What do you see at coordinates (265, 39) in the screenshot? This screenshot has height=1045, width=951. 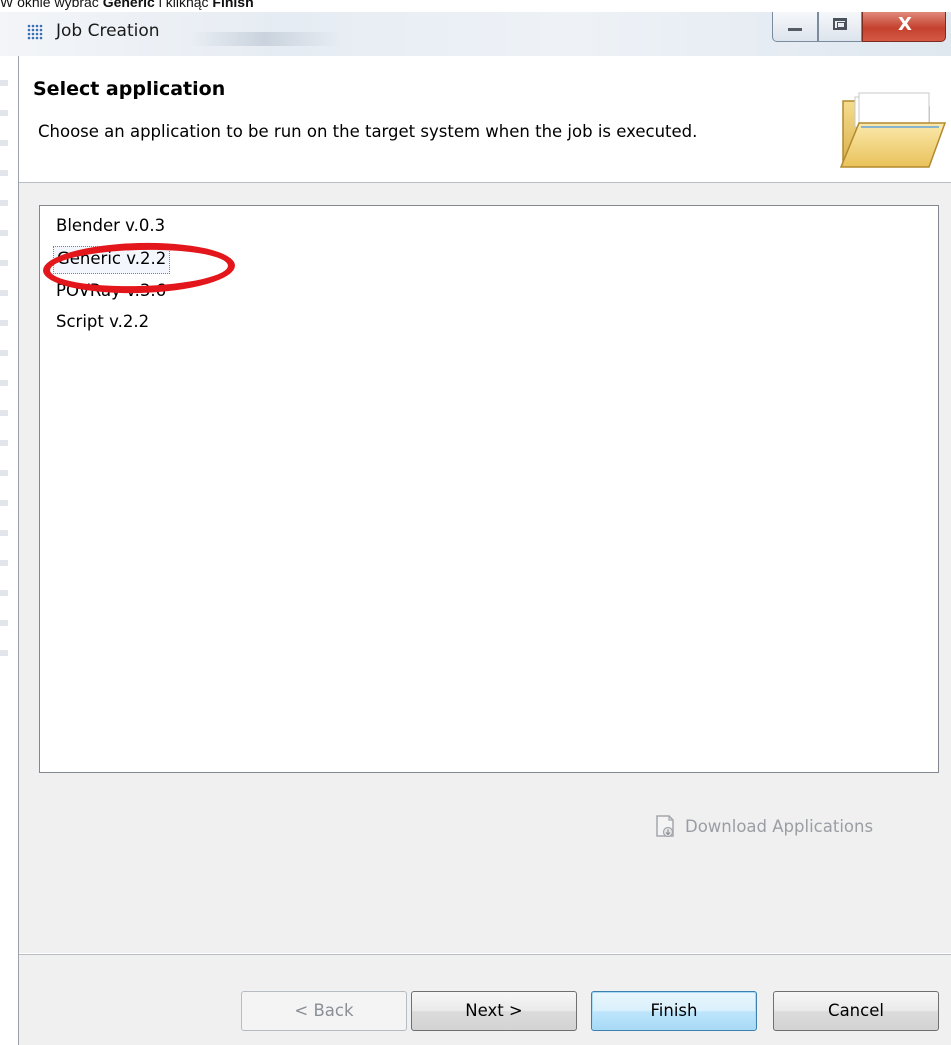 I see `title-blur` at bounding box center [265, 39].